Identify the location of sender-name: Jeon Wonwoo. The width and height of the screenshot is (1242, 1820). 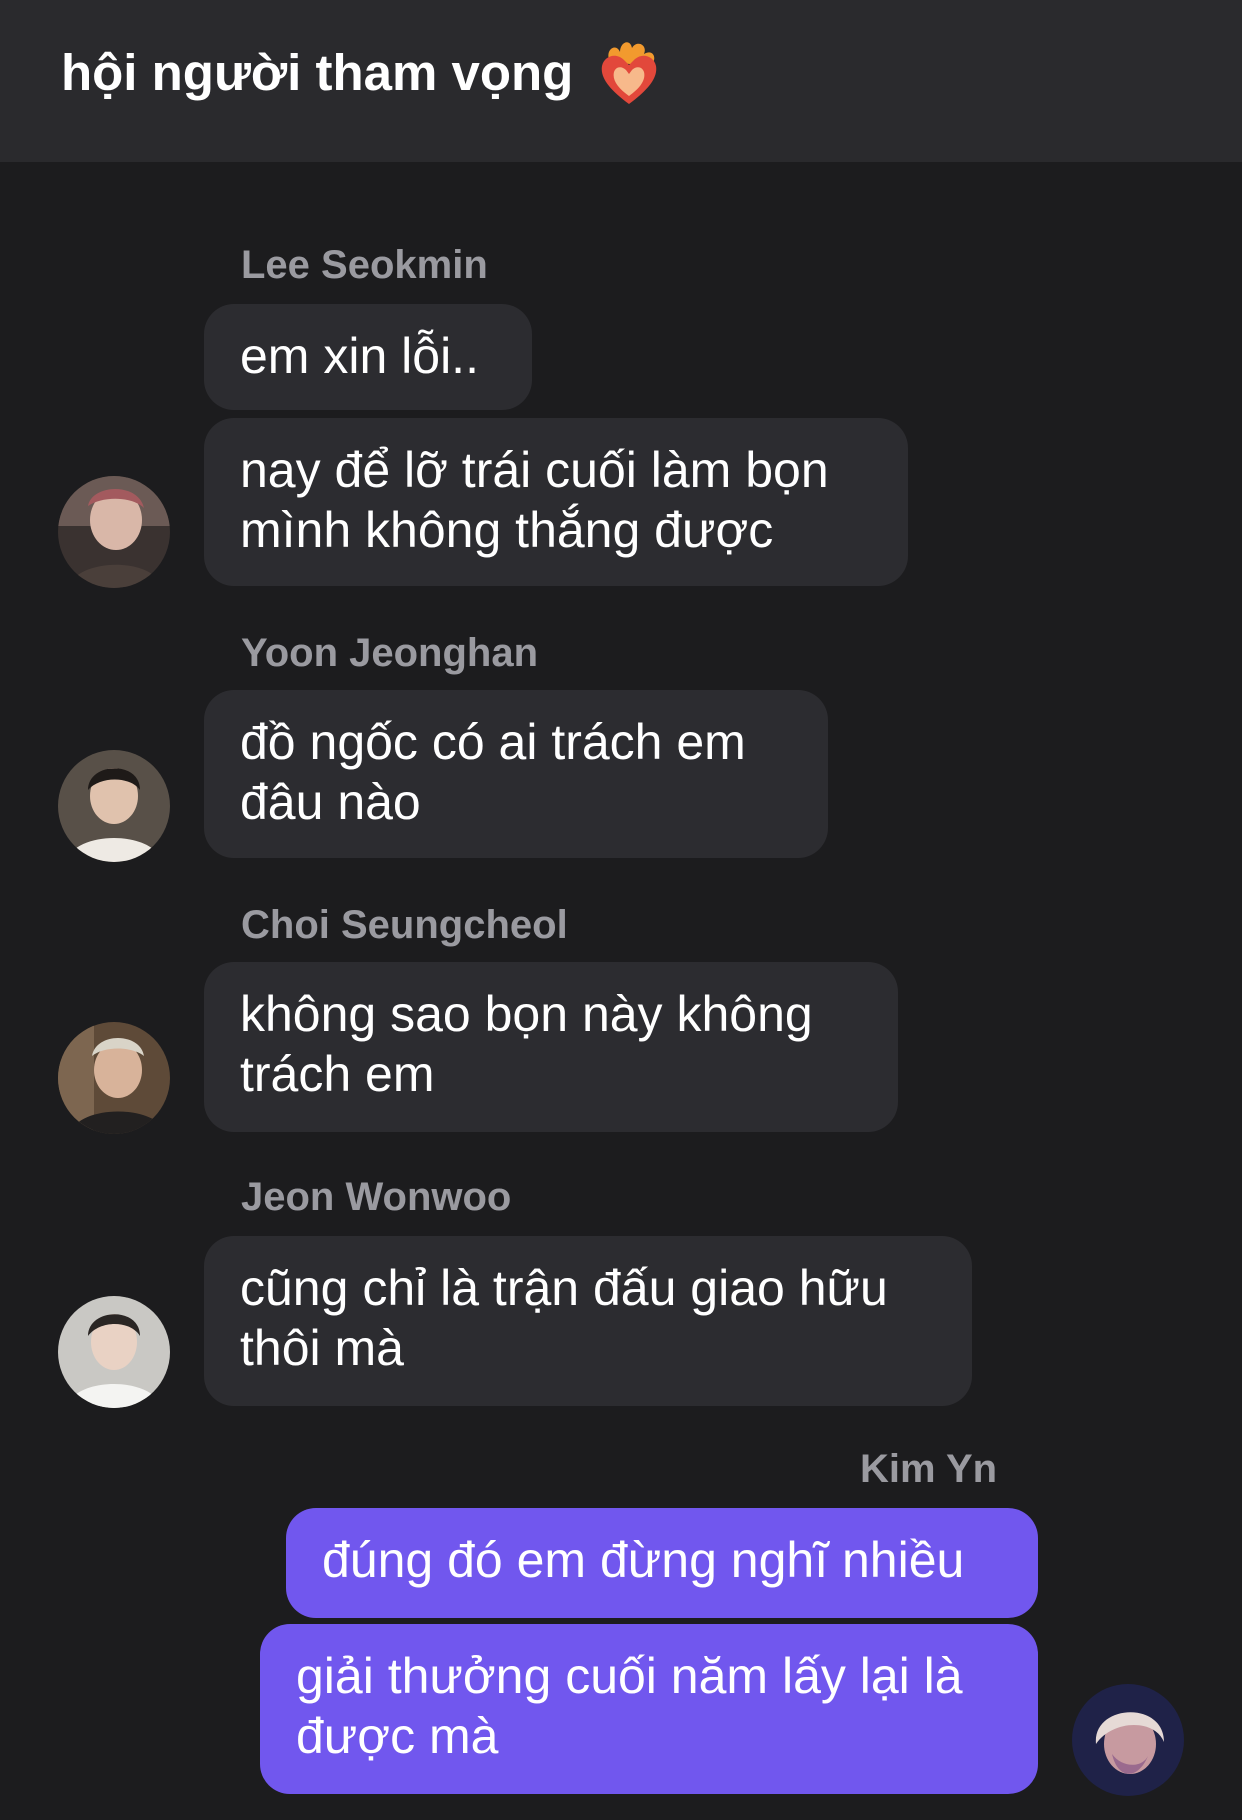
(376, 1197).